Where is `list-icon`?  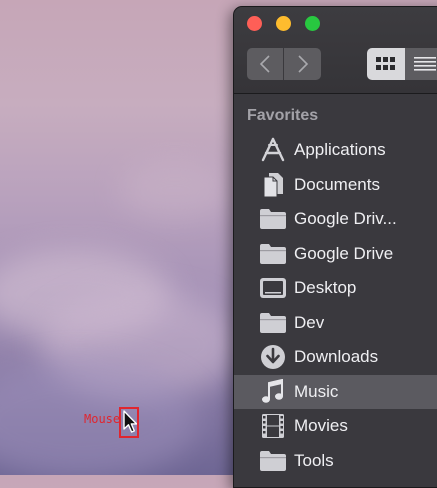 list-icon is located at coordinates (425, 64).